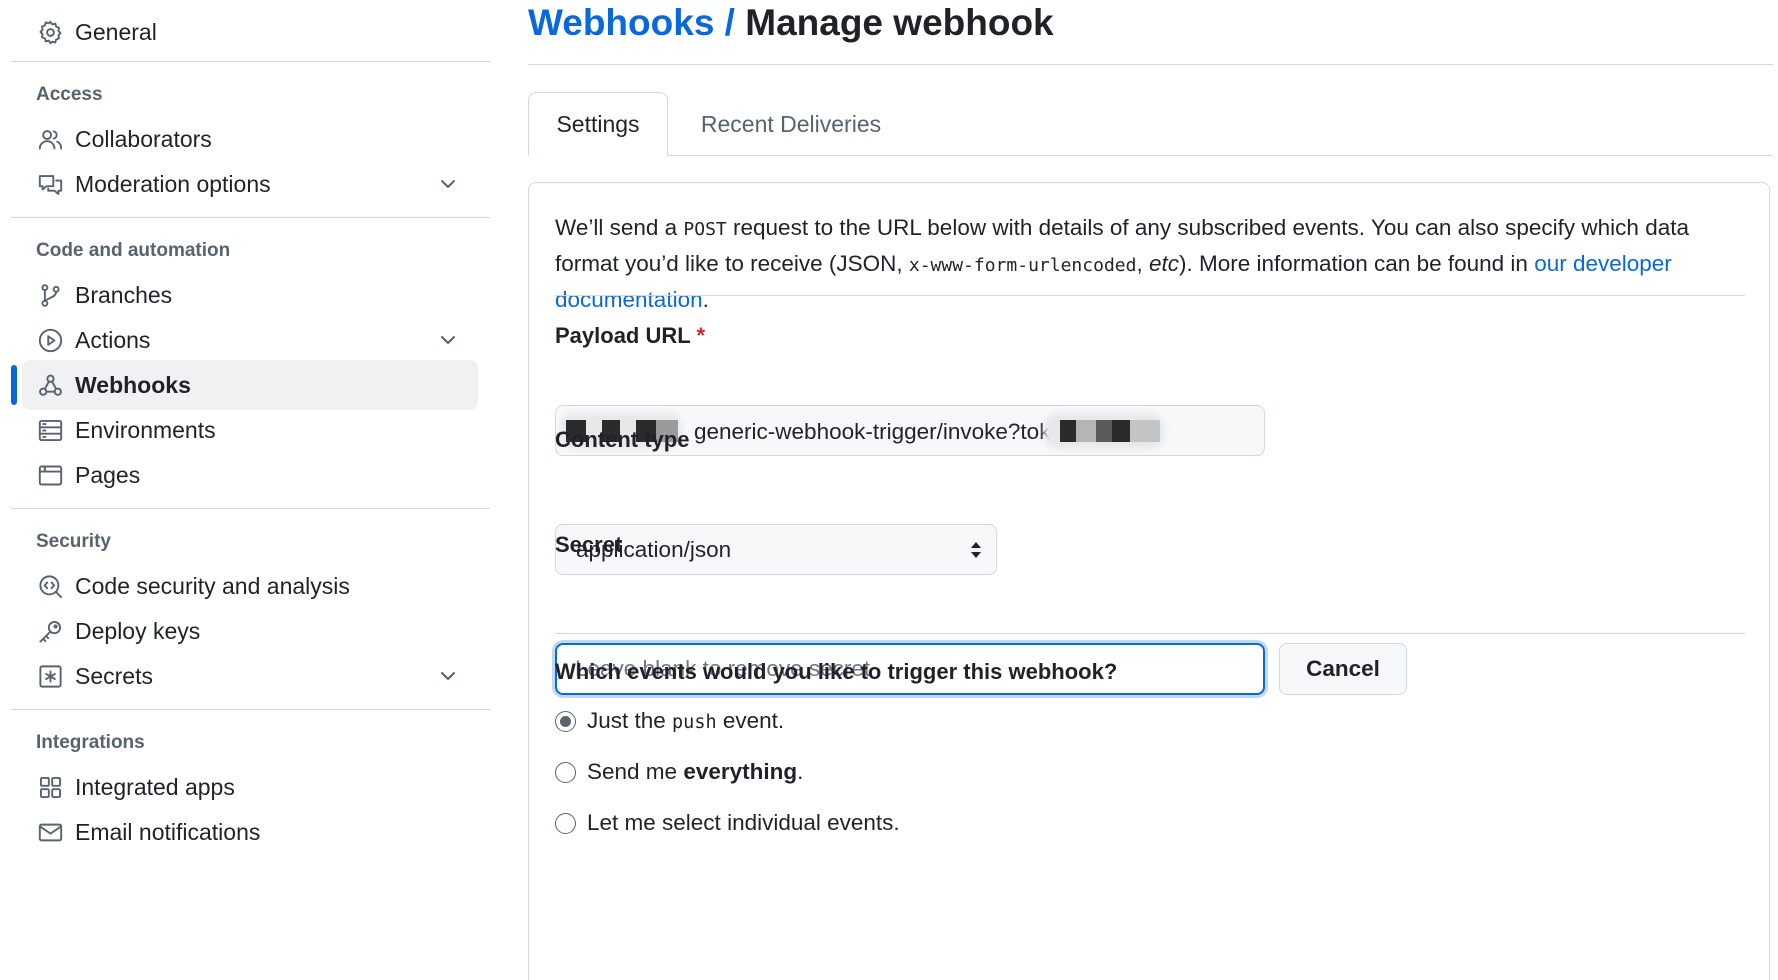 This screenshot has width=1778, height=980. I want to click on option-text: ., so click(800, 771).